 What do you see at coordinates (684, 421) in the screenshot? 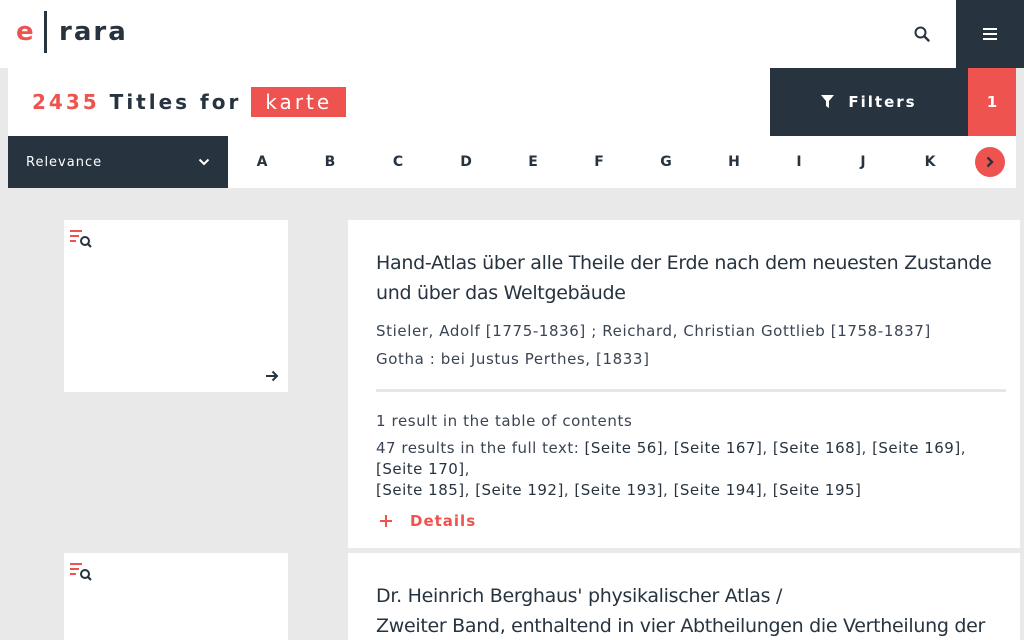
I see `toc-result-count: 1 result in the table of contents` at bounding box center [684, 421].